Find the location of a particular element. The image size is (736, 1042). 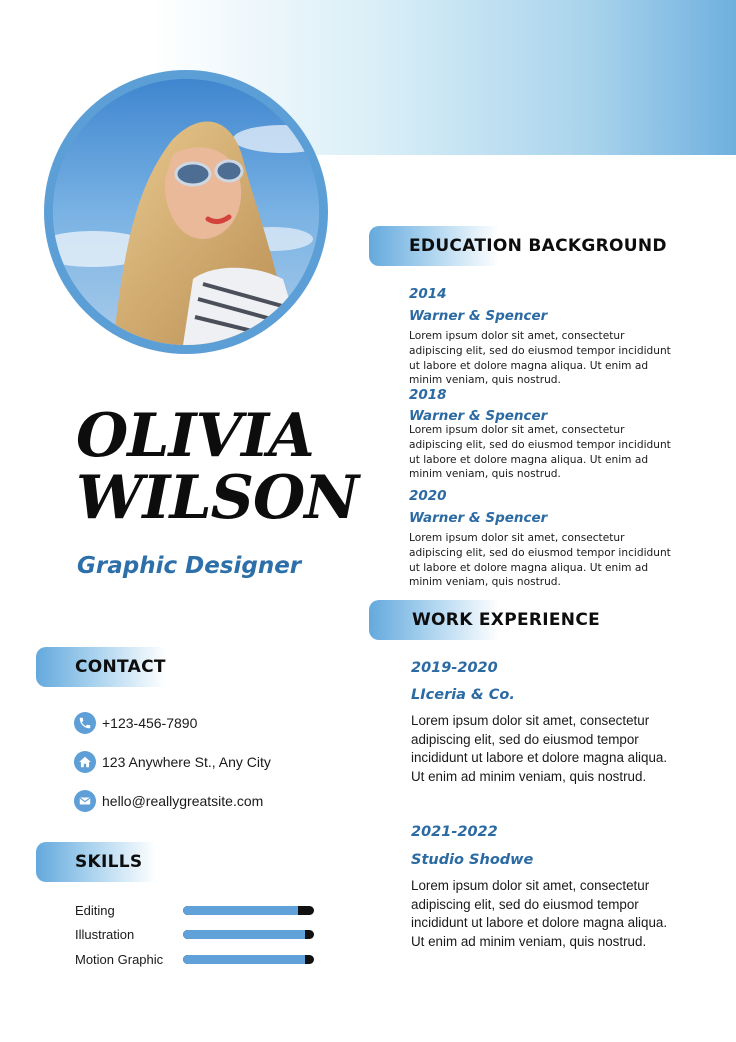

skill-label: Motion Graphic is located at coordinates (119, 959).